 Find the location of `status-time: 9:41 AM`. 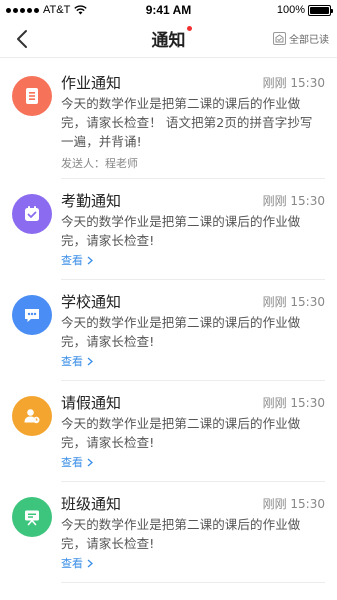

status-time: 9:41 AM is located at coordinates (168, 10).